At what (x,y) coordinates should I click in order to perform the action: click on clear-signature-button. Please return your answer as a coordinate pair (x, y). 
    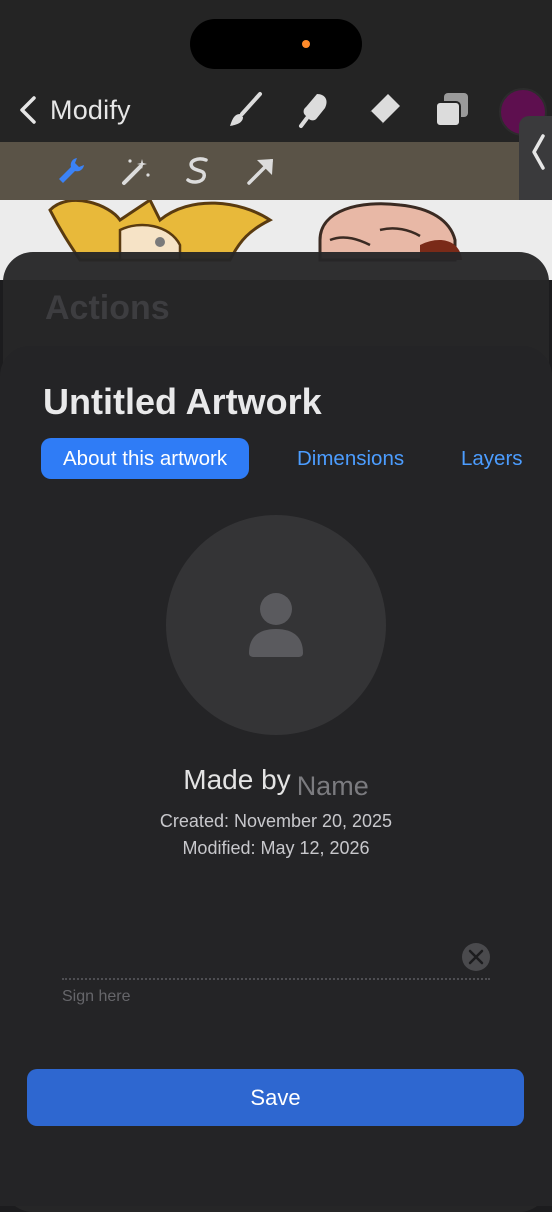
    Looking at the image, I should click on (476, 957).